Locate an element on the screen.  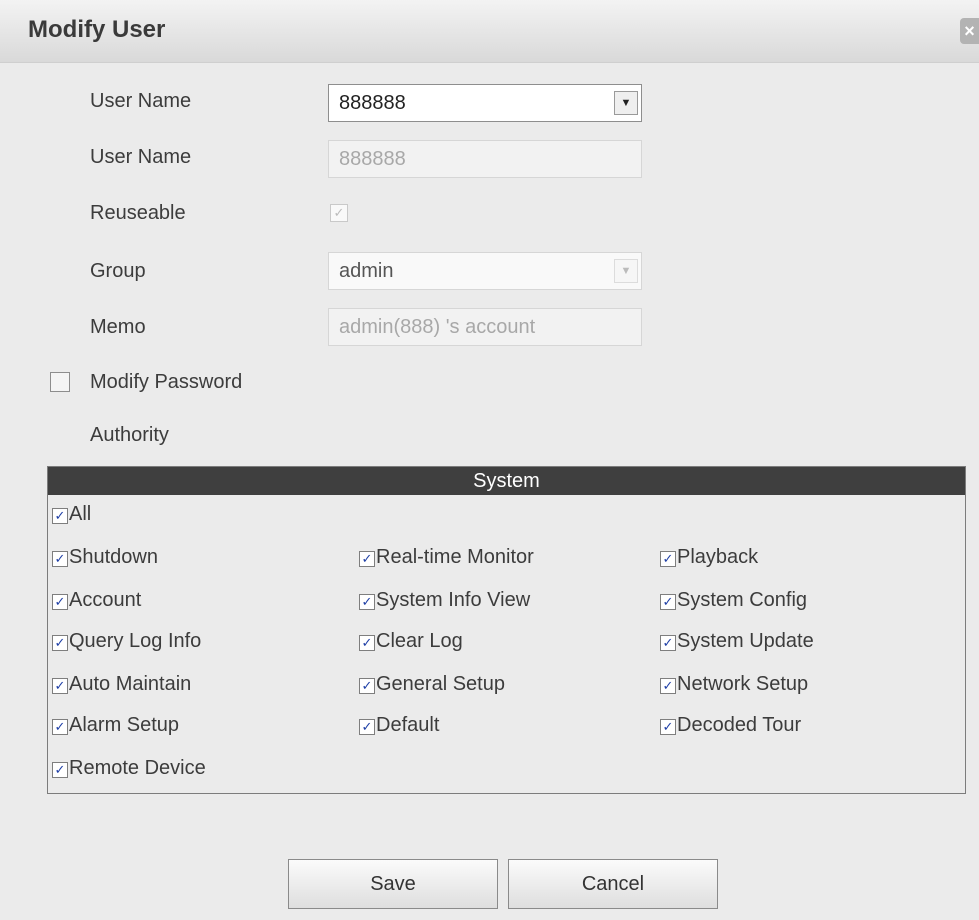
permission-account: ✓ Account is located at coordinates (96, 600).